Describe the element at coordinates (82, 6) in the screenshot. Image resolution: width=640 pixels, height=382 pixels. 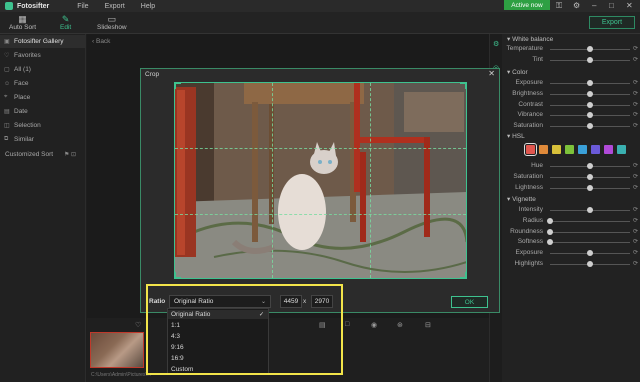
I see `menu-file: File` at that location.